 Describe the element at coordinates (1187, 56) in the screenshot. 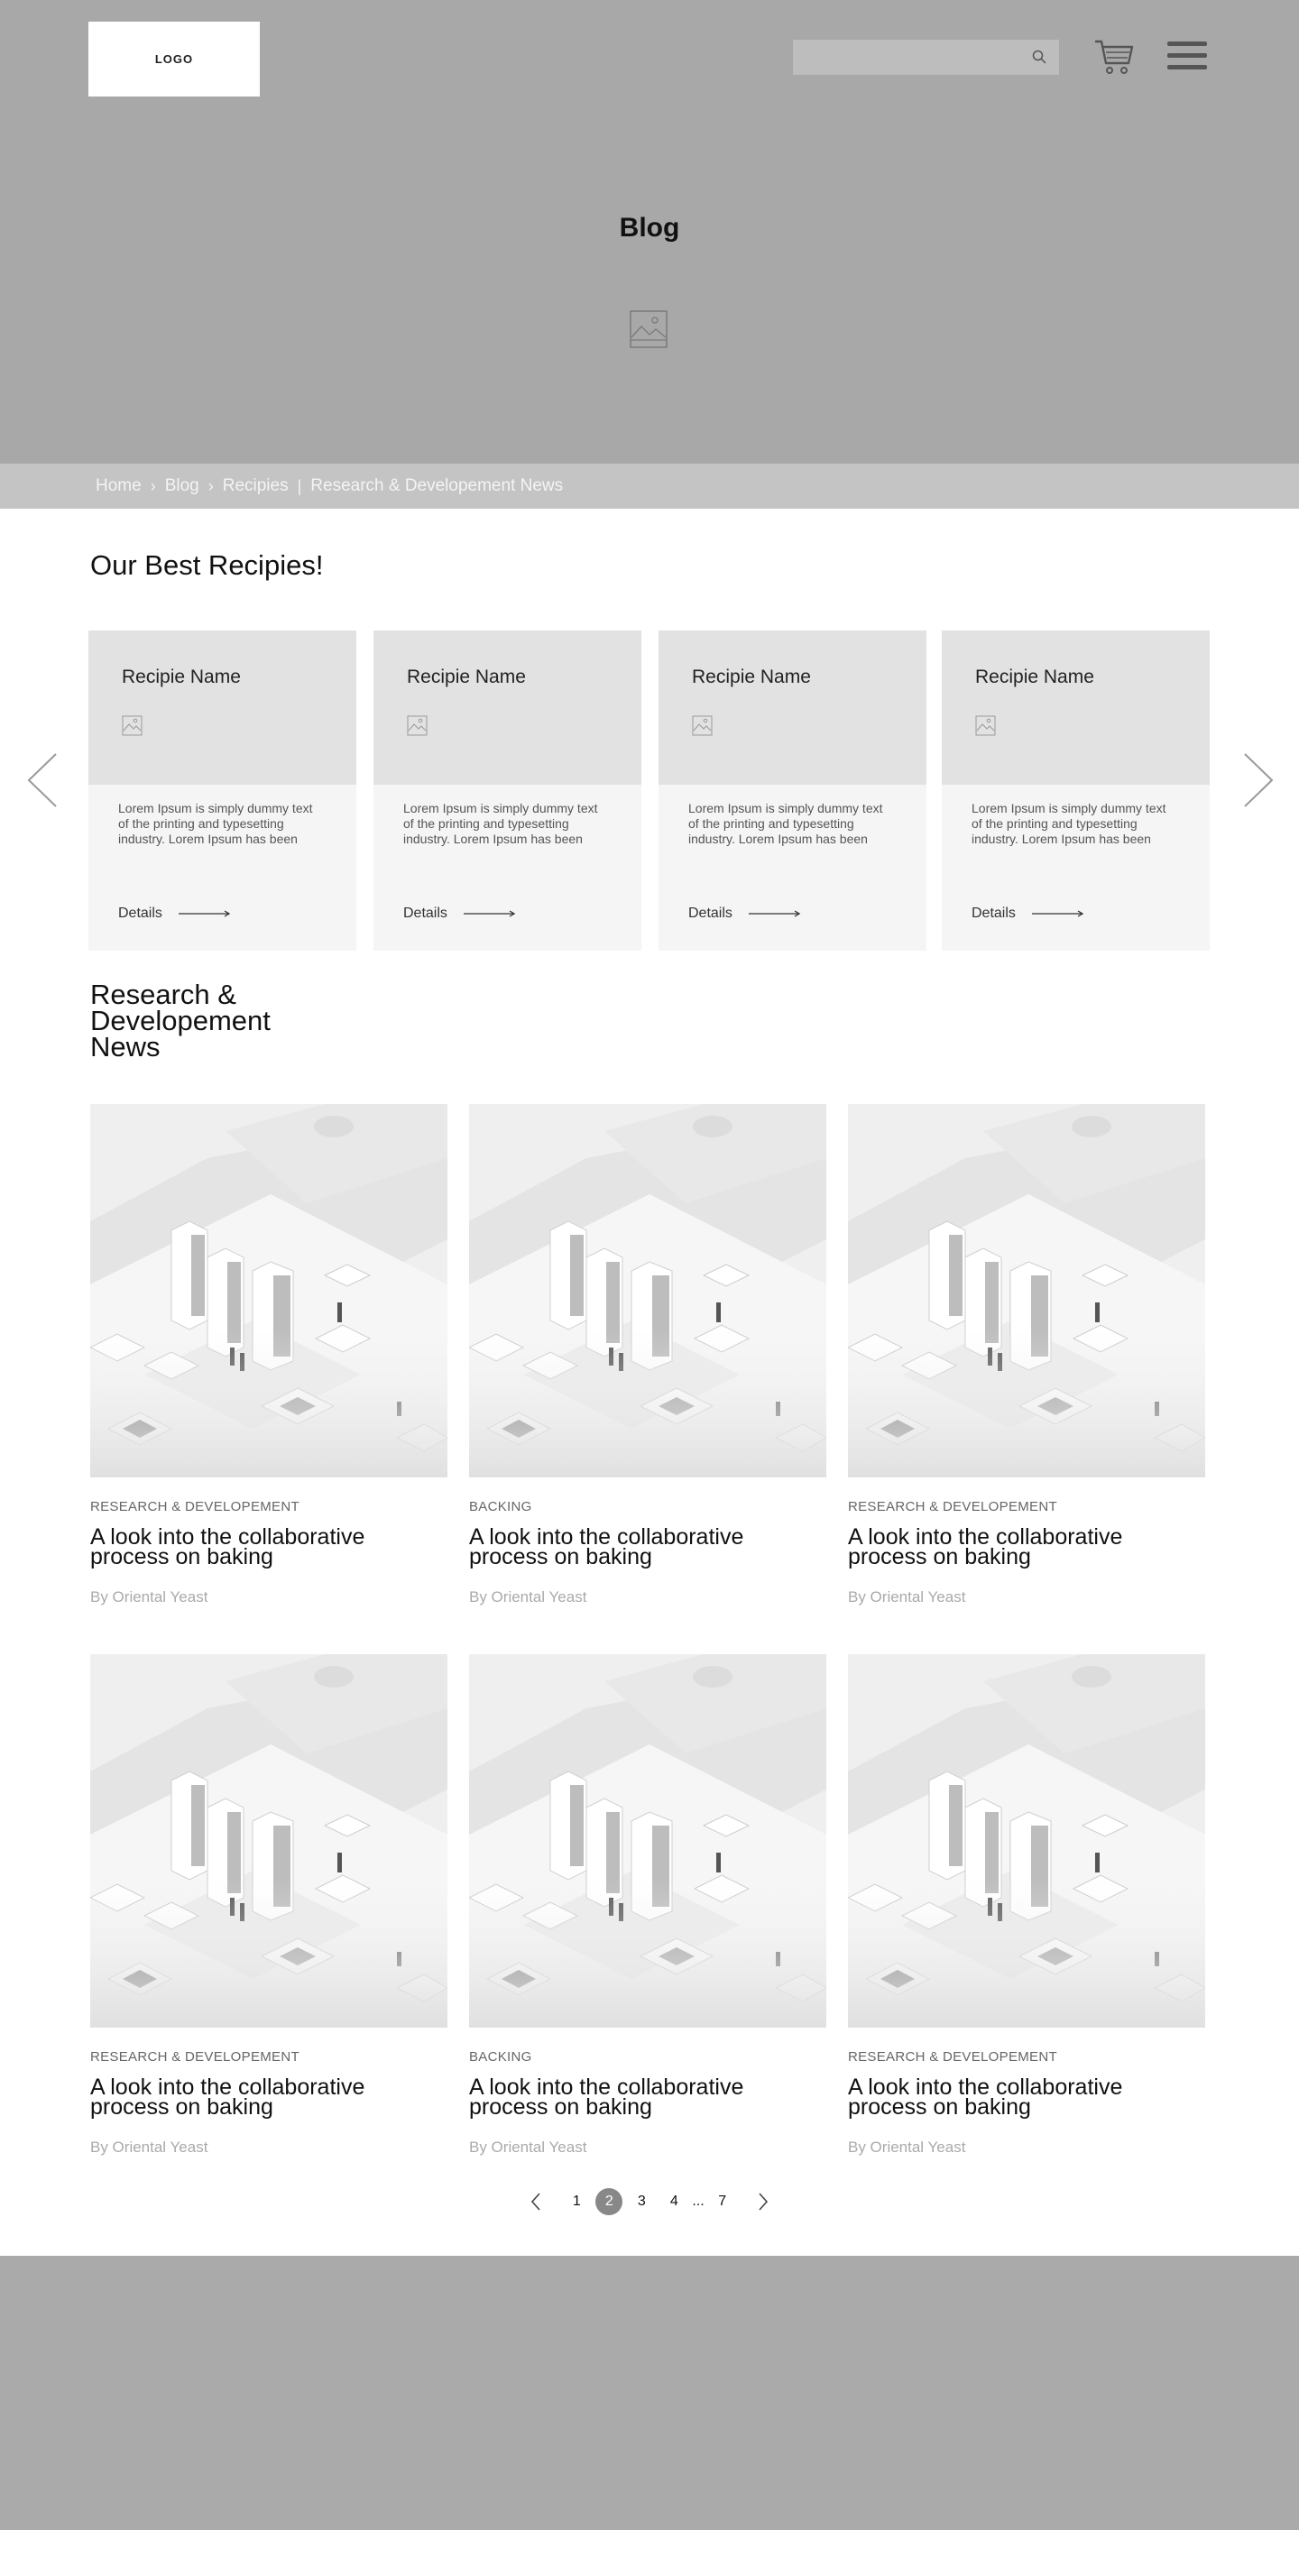

I see `hamburger-menu-icon` at that location.